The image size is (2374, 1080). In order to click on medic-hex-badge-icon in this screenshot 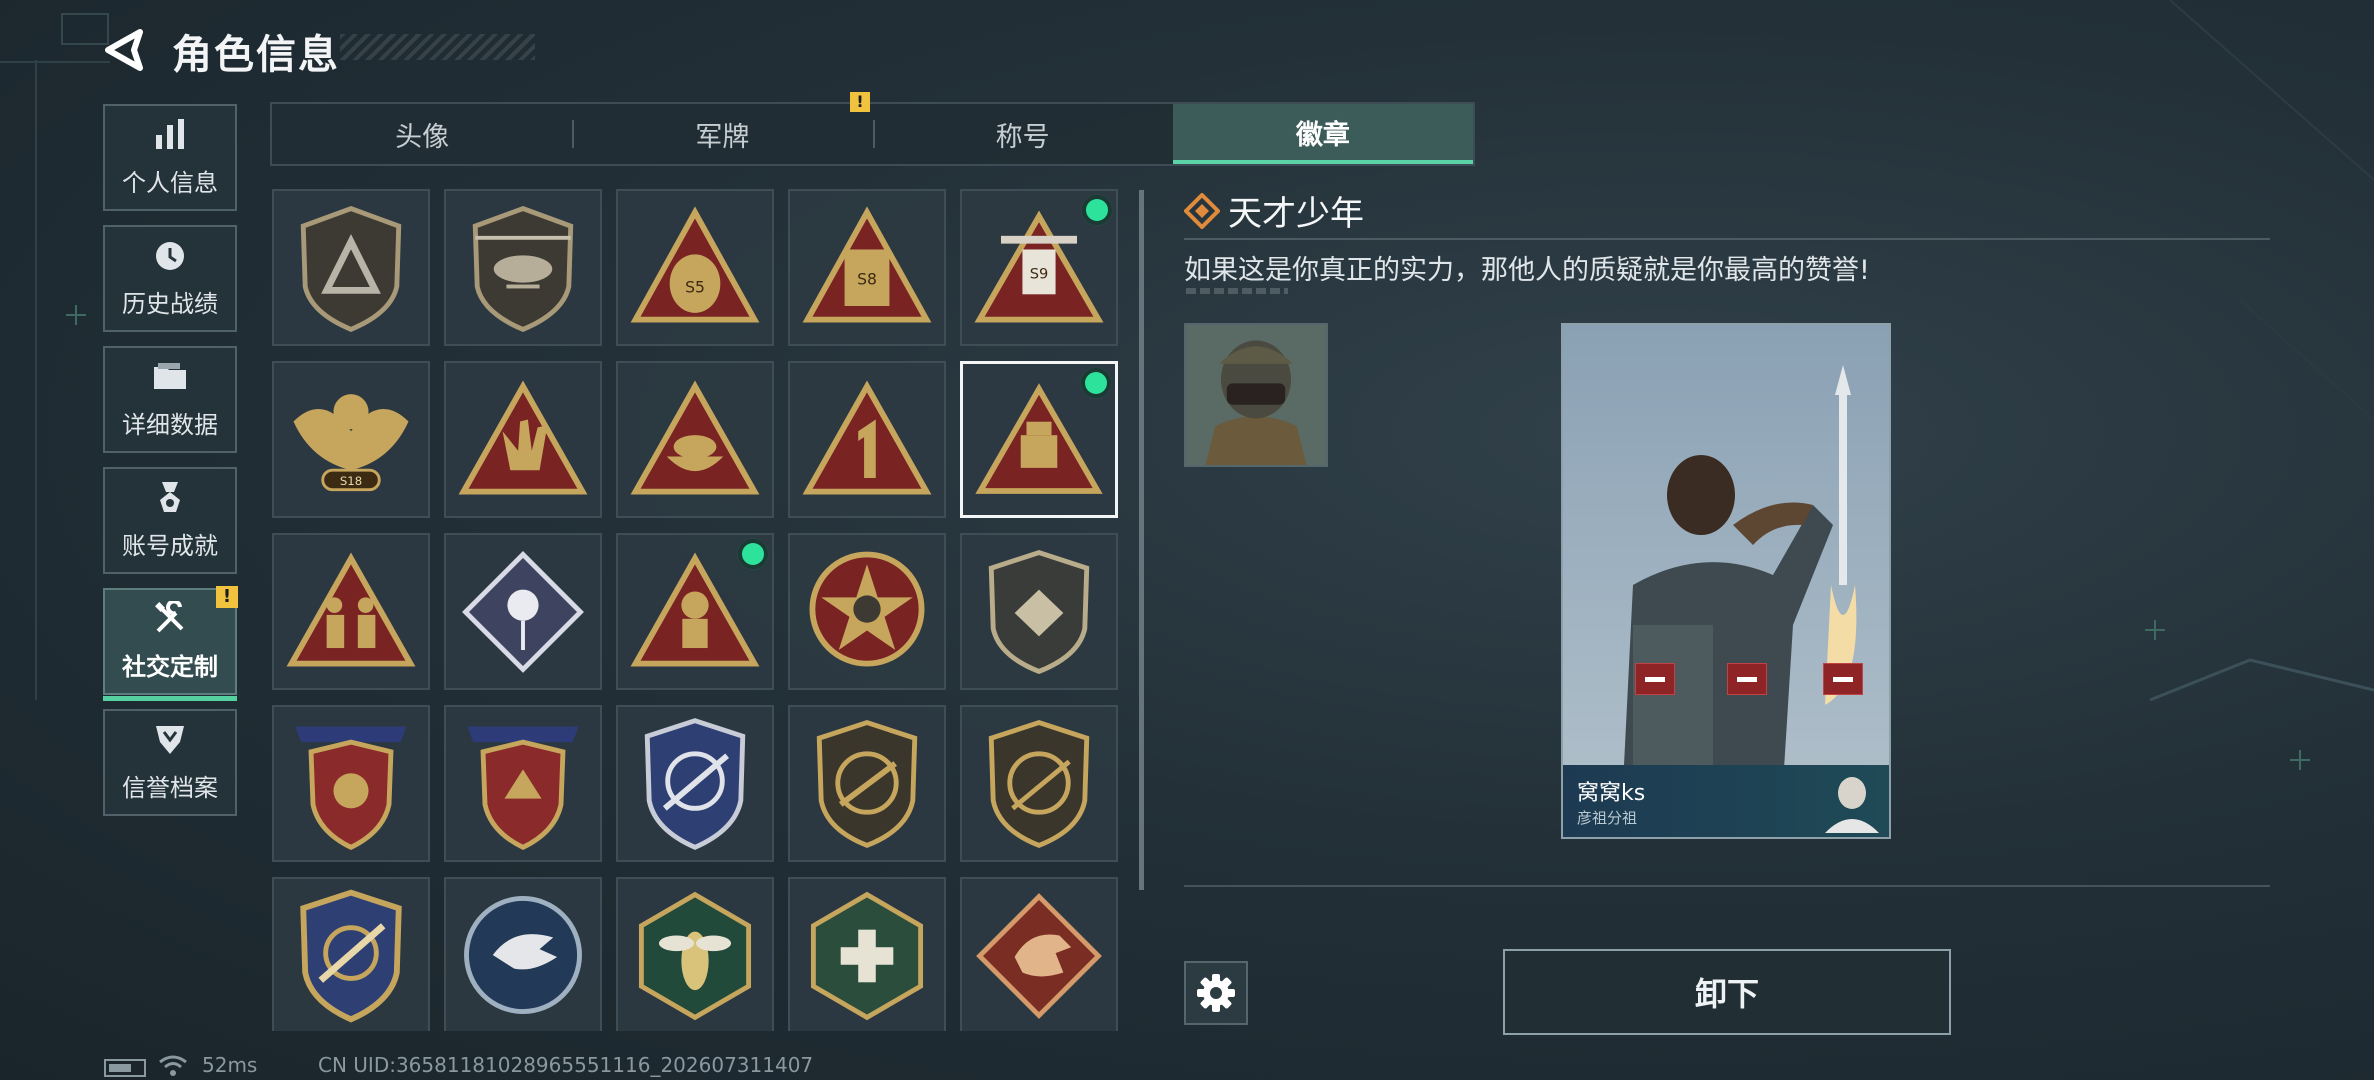, I will do `click(867, 956)`.